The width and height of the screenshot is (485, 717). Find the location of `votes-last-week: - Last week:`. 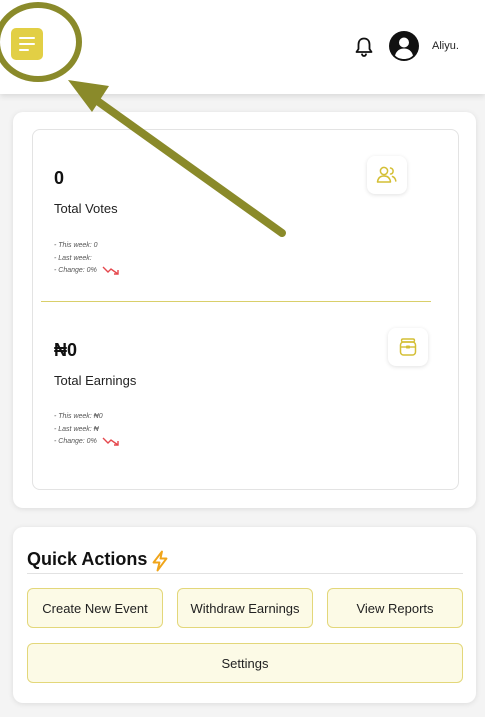

votes-last-week: - Last week: is located at coordinates (73, 258).